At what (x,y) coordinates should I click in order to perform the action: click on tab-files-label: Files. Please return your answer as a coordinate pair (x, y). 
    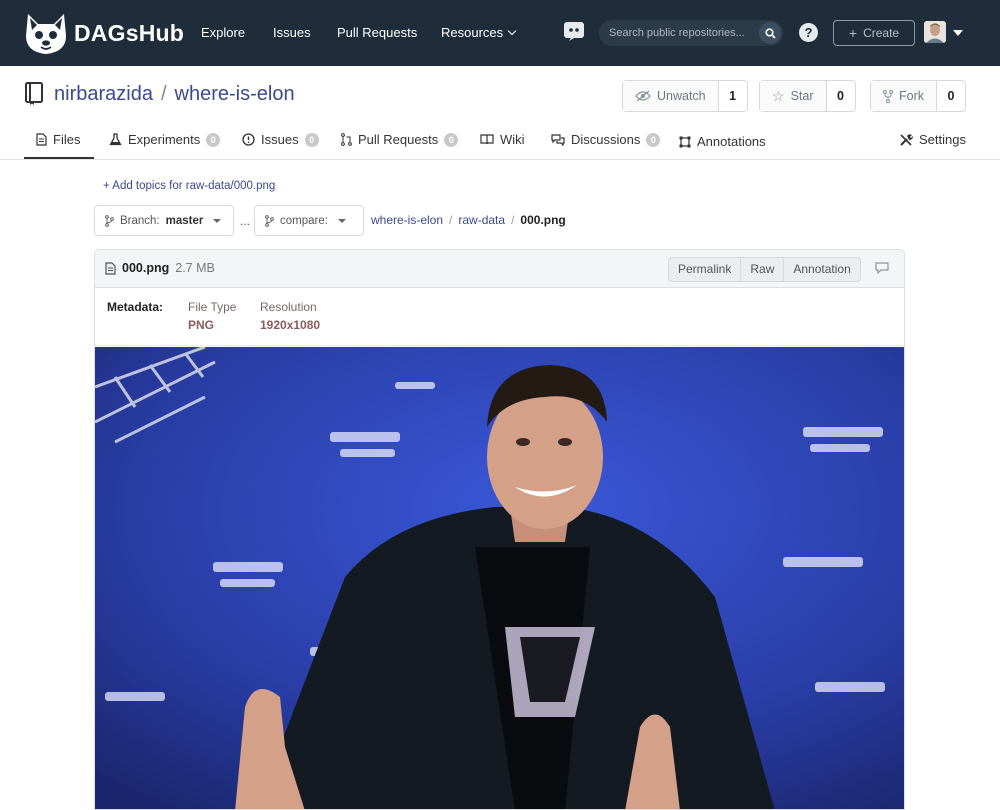
    Looking at the image, I should click on (67, 139).